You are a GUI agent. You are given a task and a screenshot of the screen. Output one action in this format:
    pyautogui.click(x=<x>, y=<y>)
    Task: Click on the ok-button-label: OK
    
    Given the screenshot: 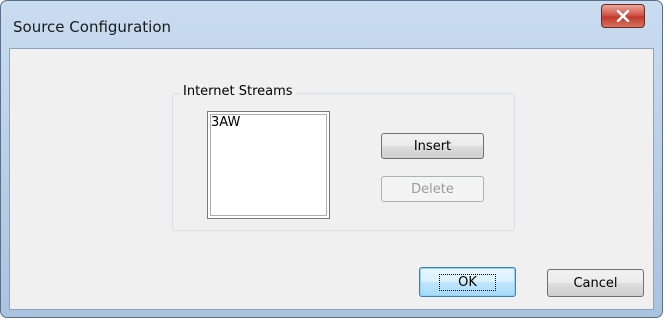 What is the action you would take?
    pyautogui.click(x=467, y=282)
    